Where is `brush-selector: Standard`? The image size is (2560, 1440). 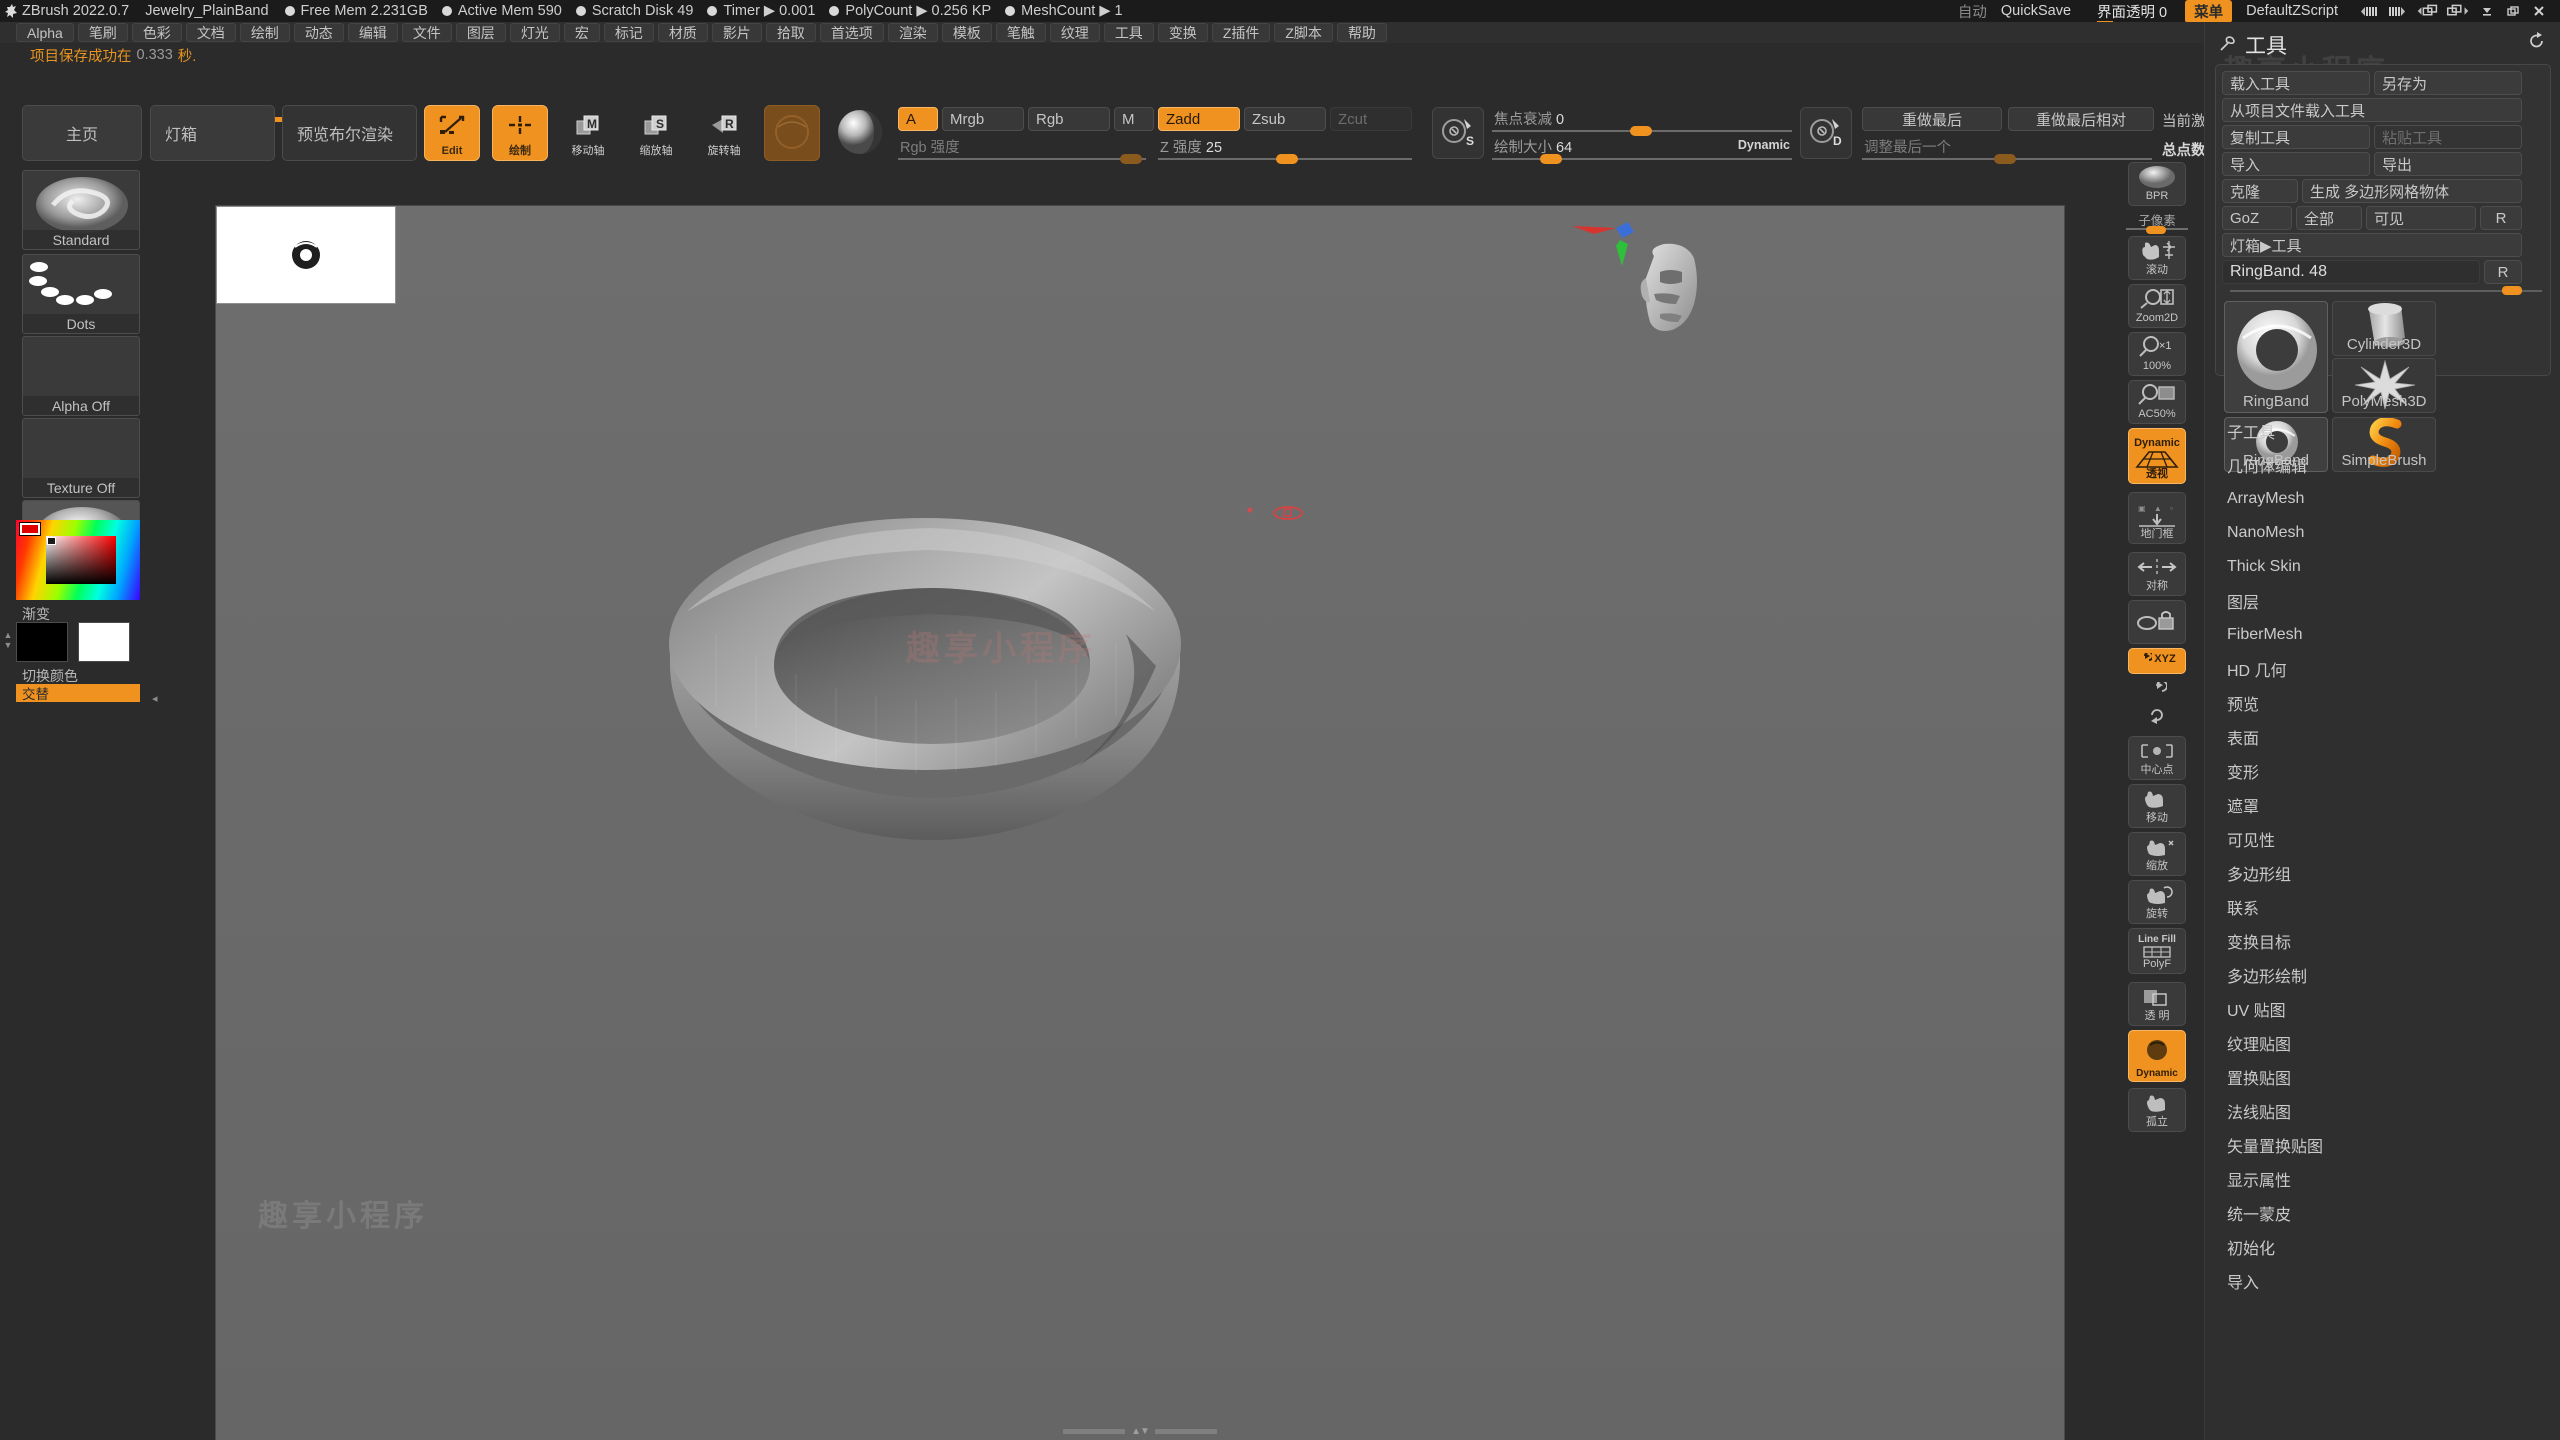
brush-selector: Standard is located at coordinates (81, 210).